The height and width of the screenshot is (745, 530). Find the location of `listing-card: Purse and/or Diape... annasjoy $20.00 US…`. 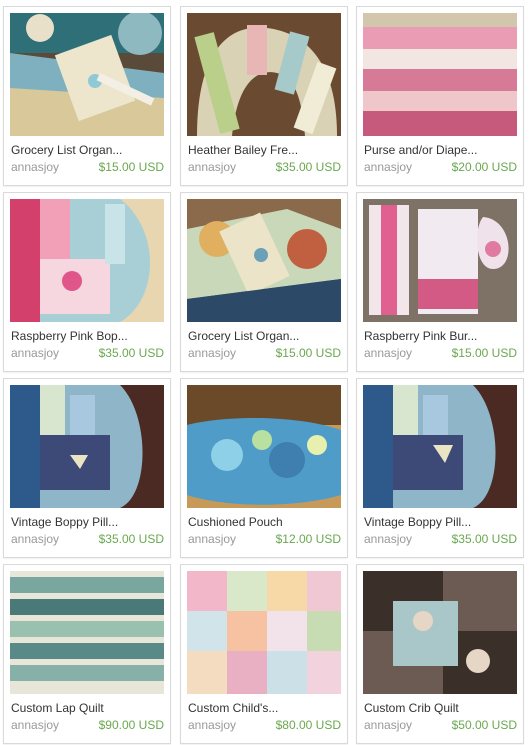

listing-card: Purse and/or Diape... annasjoy $20.00 US… is located at coordinates (440, 96).